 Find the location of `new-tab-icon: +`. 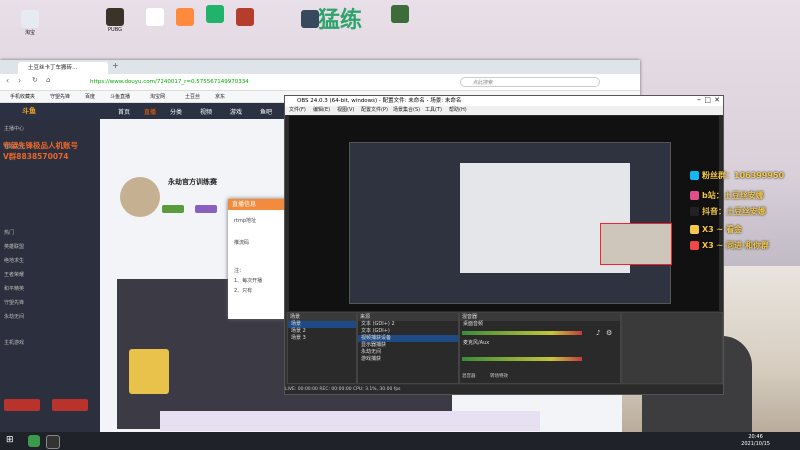

new-tab-icon: + is located at coordinates (115, 65).